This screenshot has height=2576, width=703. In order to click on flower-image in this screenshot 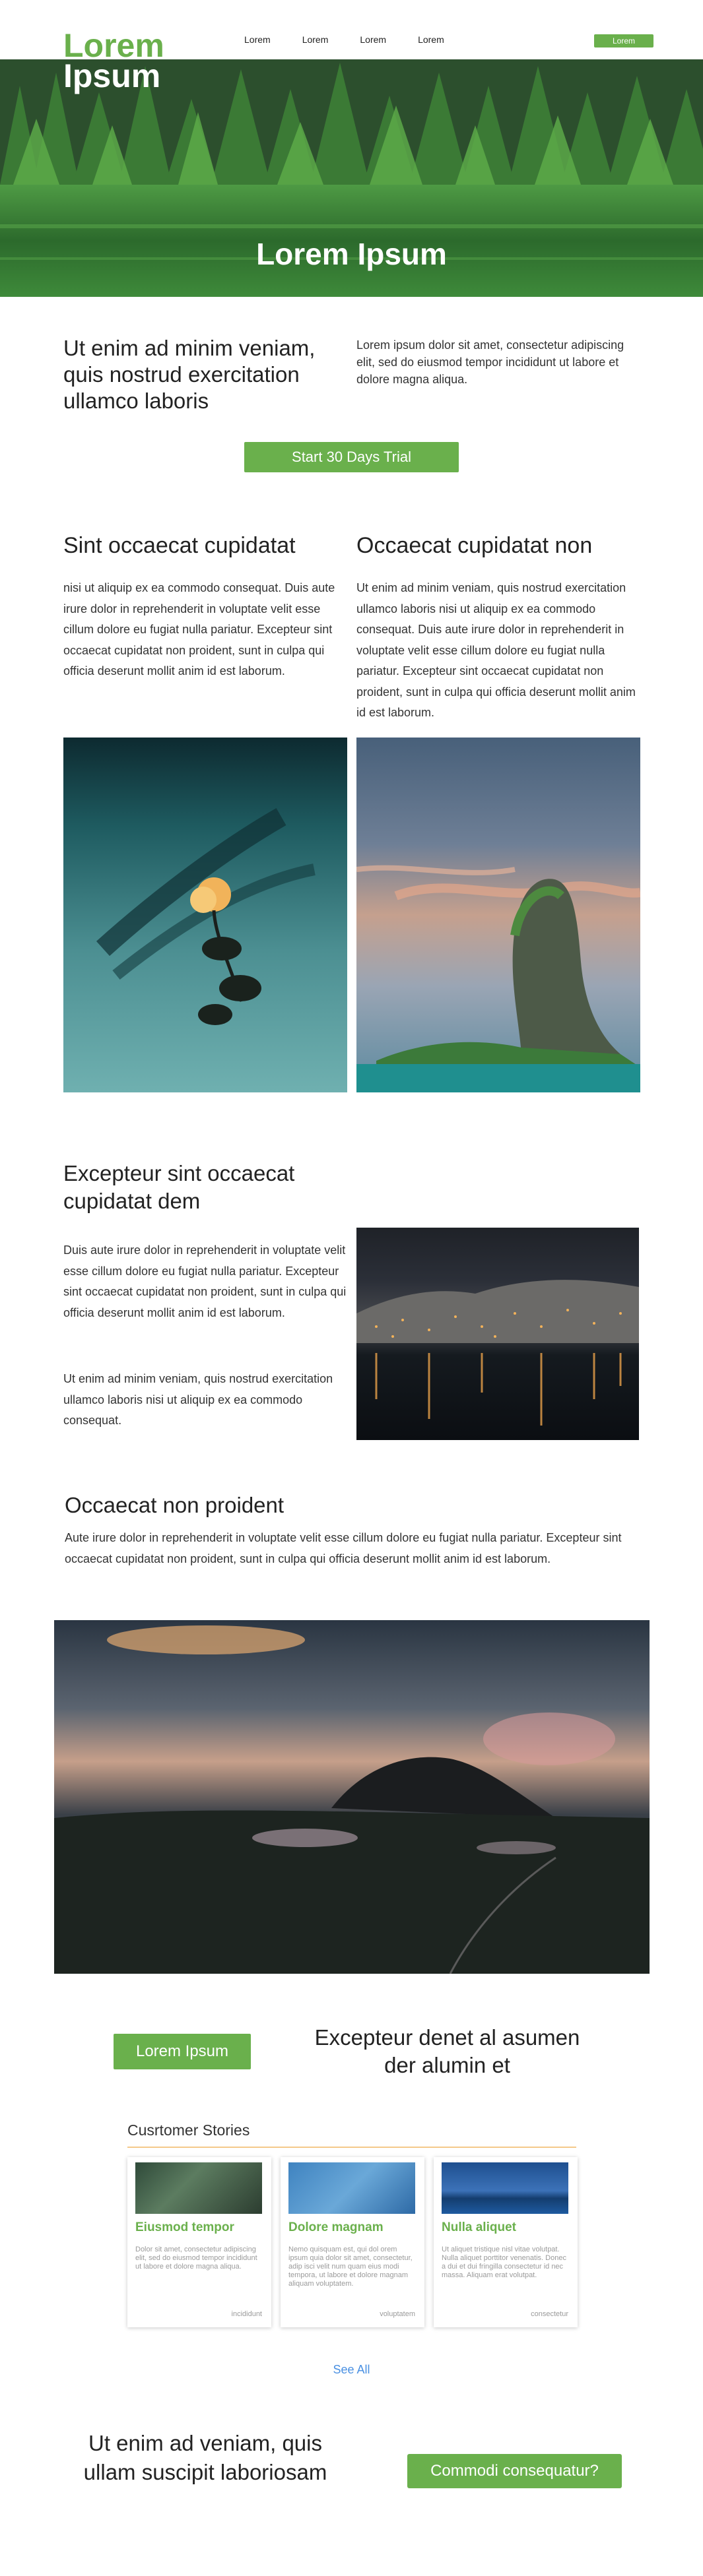, I will do `click(205, 915)`.